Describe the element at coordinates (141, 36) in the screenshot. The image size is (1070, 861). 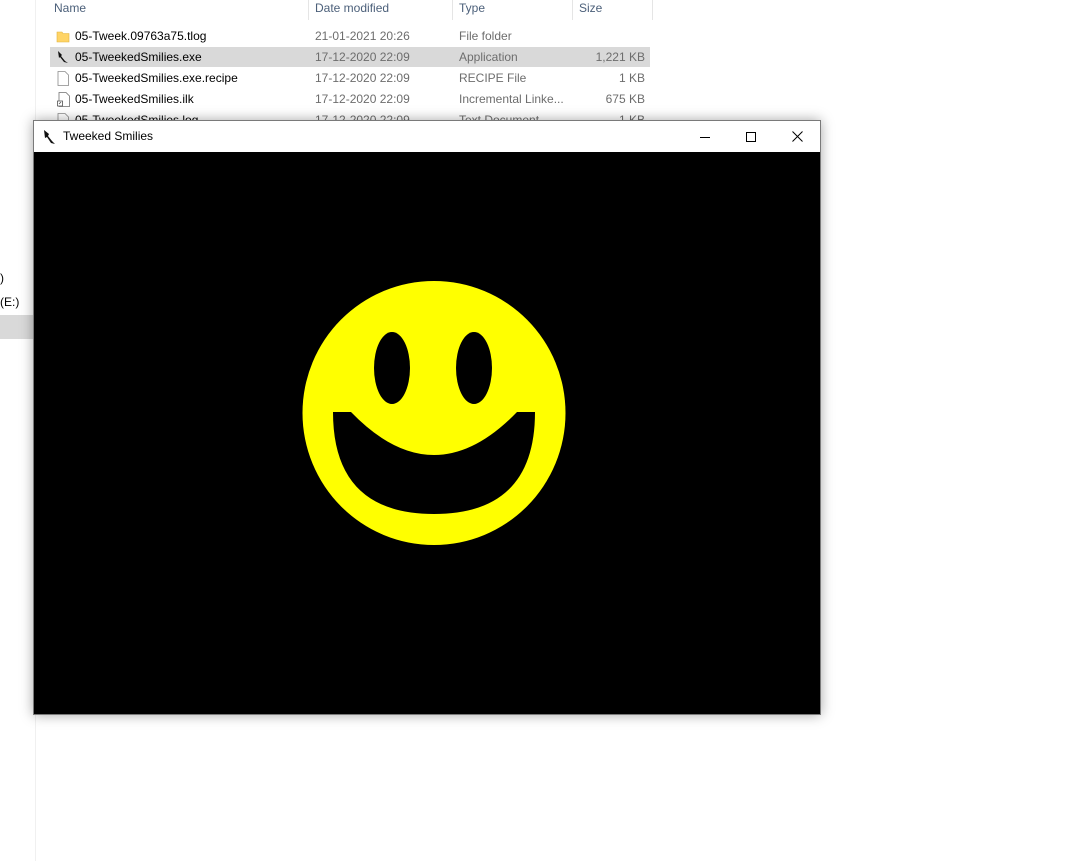
I see `file-name: 05-Tweek.09763a75.tlog` at that location.